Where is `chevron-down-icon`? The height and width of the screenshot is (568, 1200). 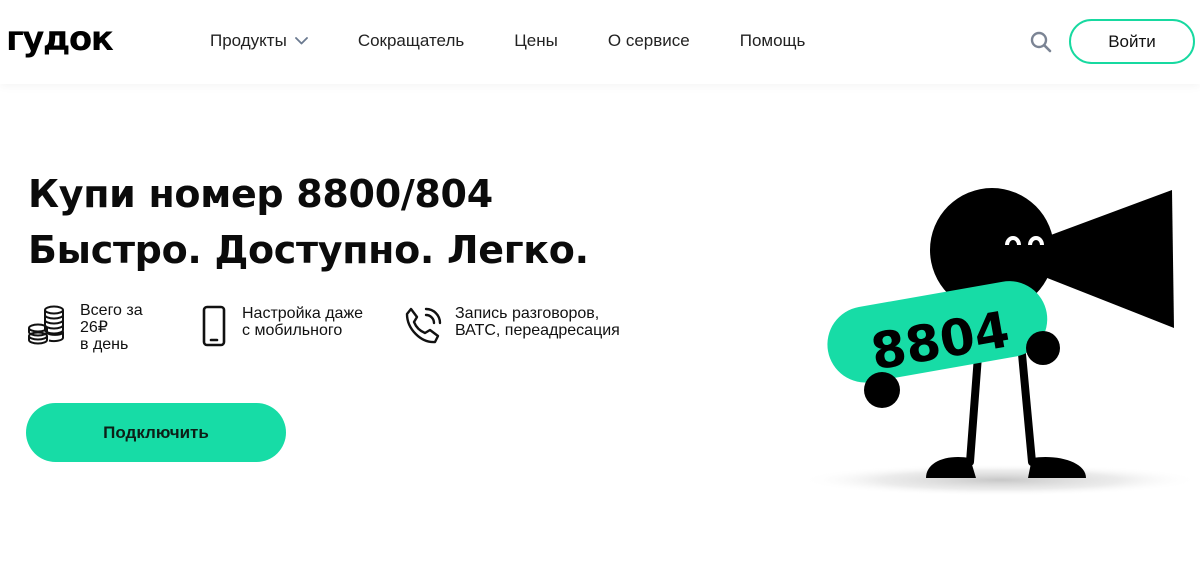
chevron-down-icon is located at coordinates (301, 41).